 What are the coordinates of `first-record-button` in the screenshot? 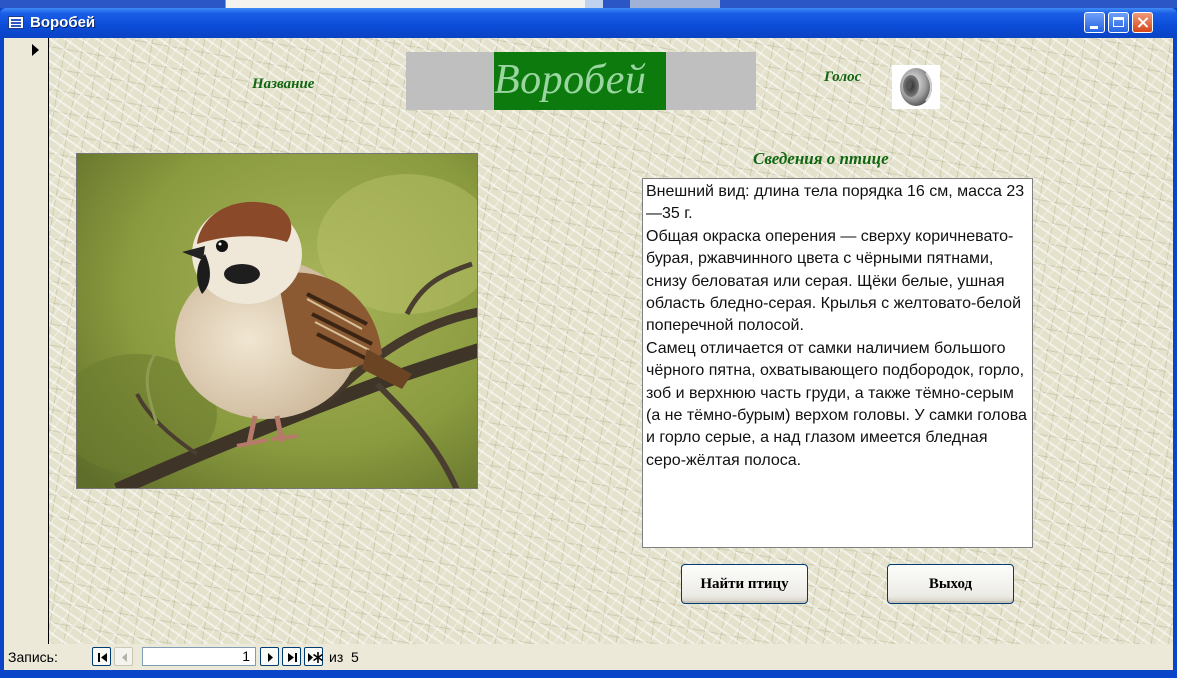 It's located at (101, 656).